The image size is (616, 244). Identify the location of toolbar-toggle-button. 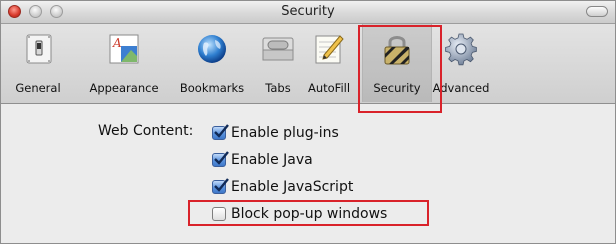
(597, 11).